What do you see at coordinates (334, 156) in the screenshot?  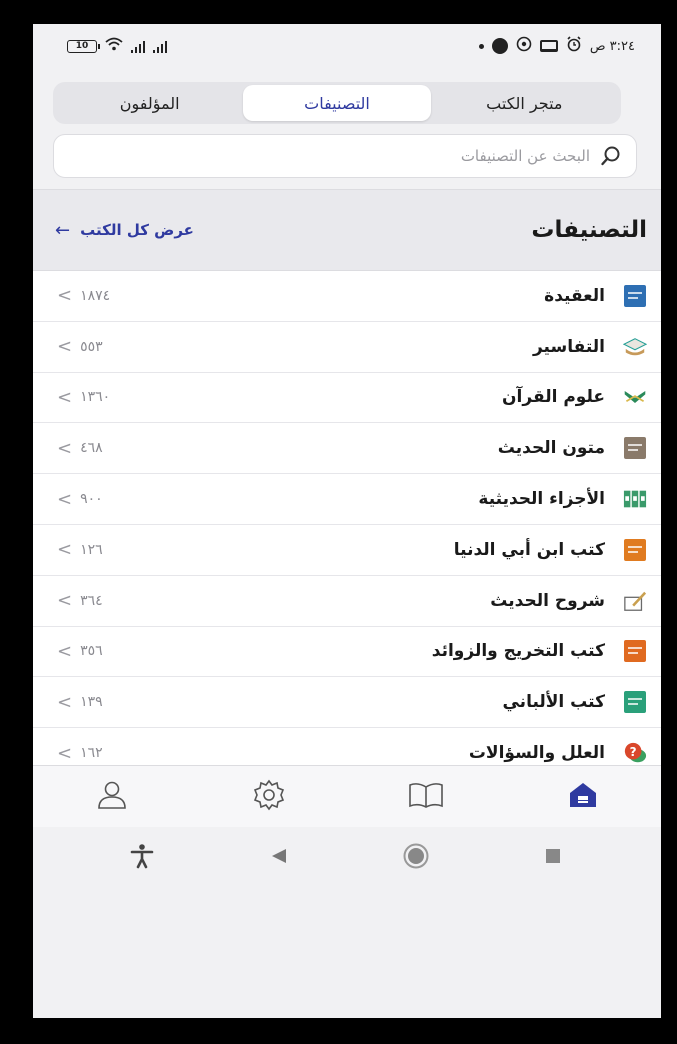 I see `search-input` at bounding box center [334, 156].